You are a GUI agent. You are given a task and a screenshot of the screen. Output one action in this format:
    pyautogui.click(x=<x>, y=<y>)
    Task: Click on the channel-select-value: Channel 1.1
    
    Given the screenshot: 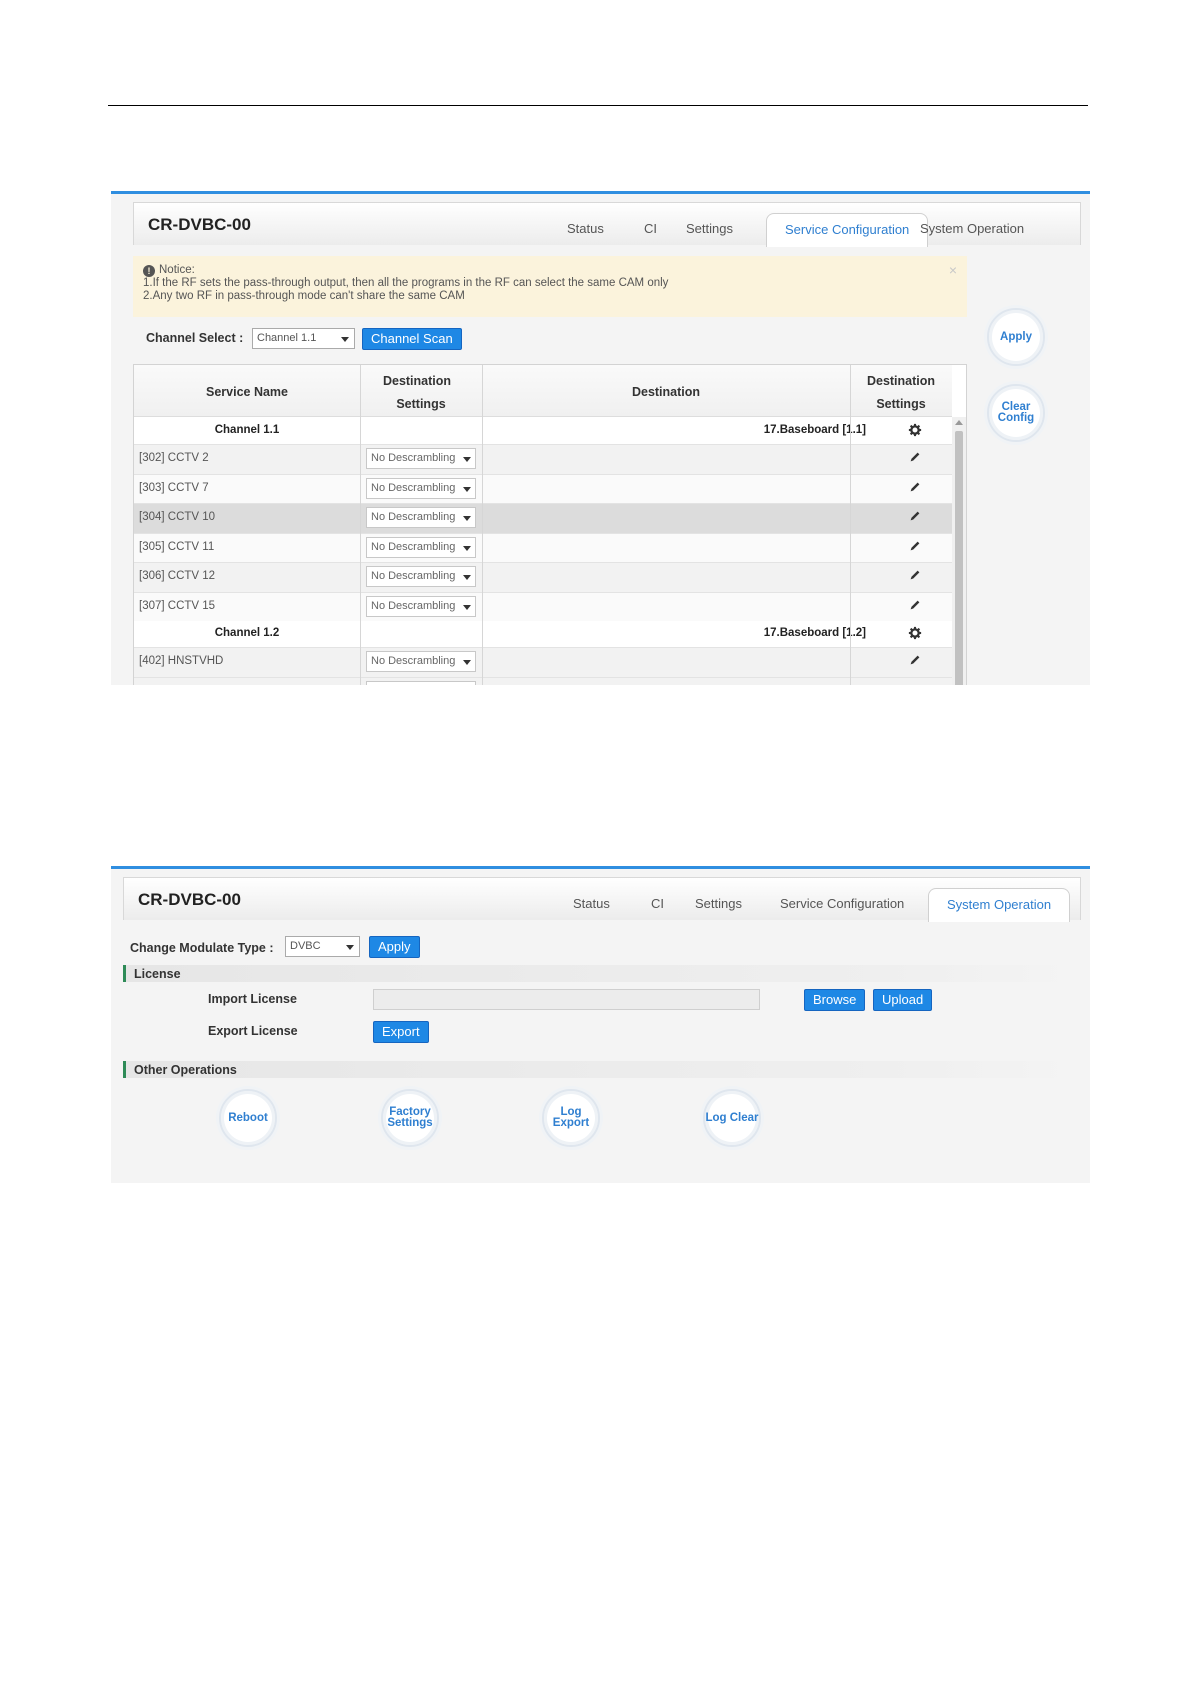 What is the action you would take?
    pyautogui.click(x=287, y=338)
    